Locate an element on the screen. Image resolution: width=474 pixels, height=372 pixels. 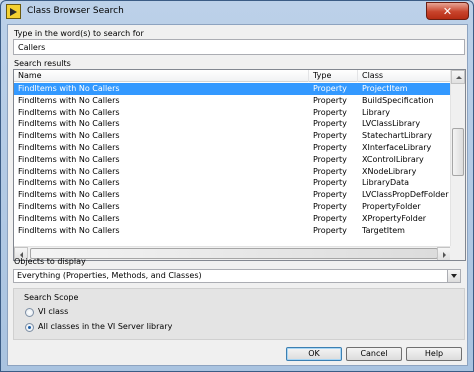
cell-class: PropertyFolder is located at coordinates (391, 206).